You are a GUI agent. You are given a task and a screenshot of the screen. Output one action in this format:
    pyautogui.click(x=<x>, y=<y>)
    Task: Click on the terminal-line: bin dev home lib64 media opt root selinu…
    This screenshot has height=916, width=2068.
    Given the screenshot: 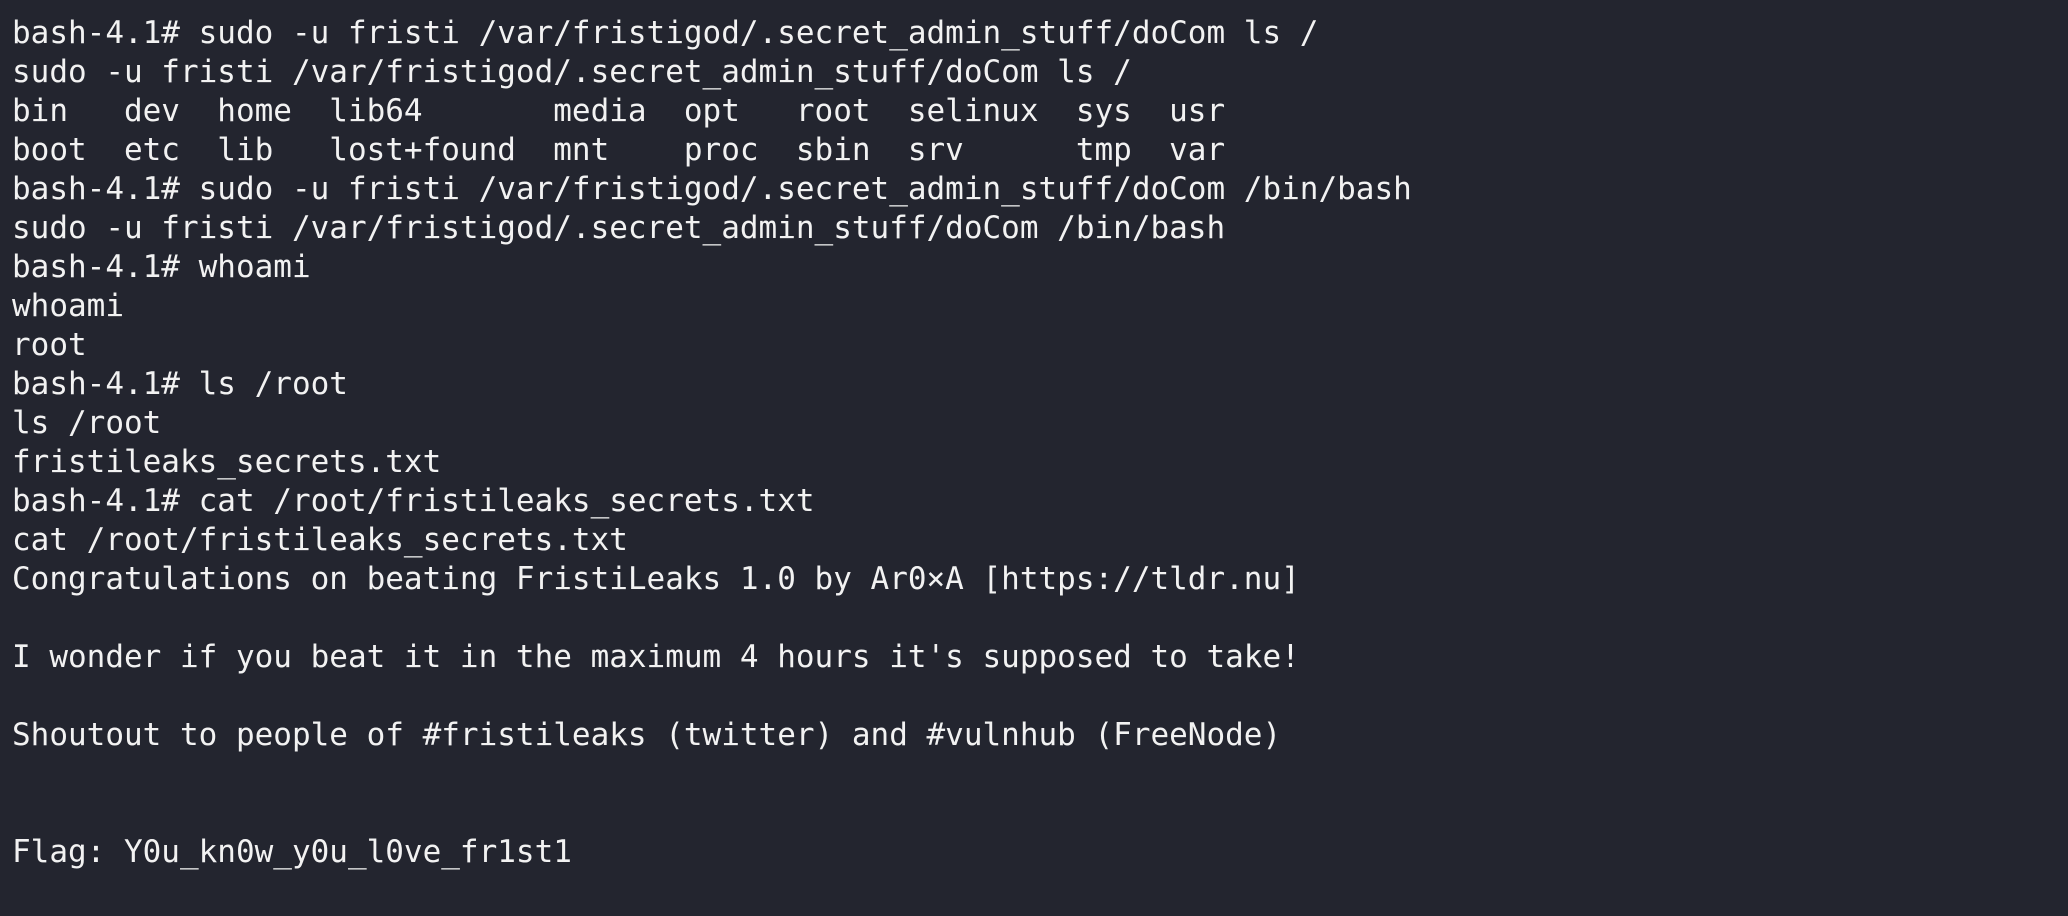 What is the action you would take?
    pyautogui.click(x=619, y=111)
    